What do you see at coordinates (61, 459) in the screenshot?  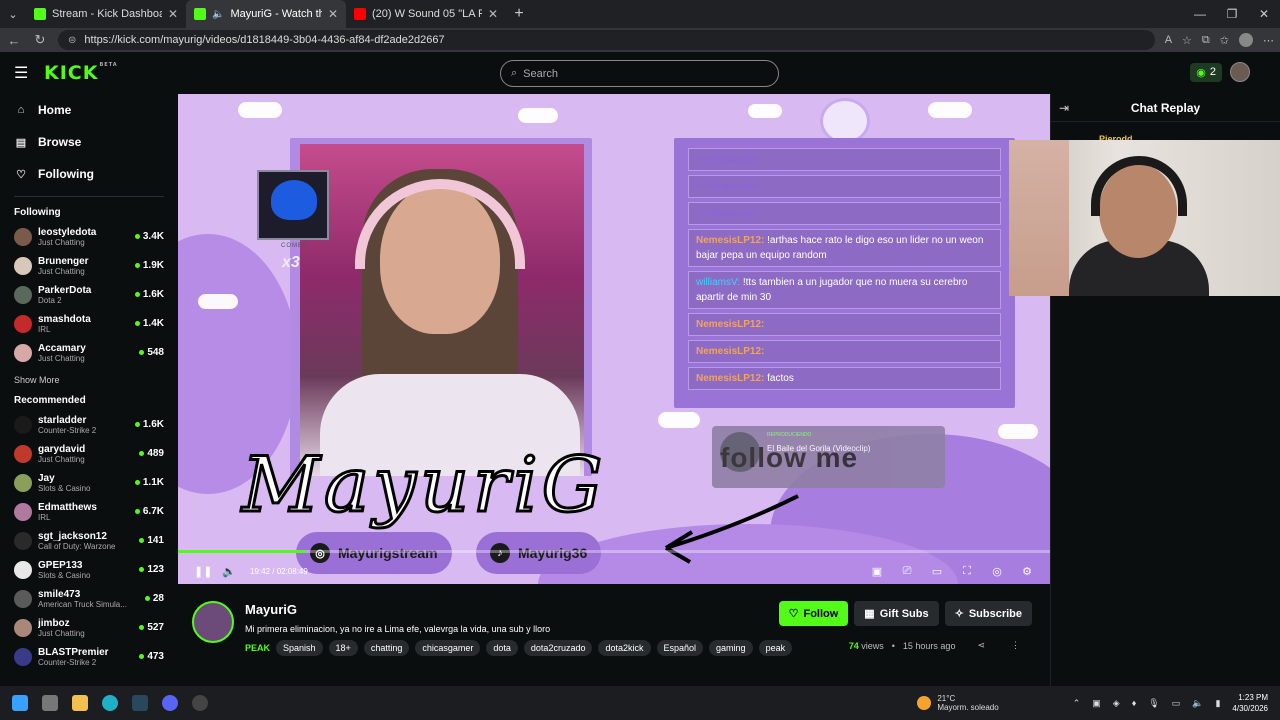 I see `channel-category: Just Chatting` at bounding box center [61, 459].